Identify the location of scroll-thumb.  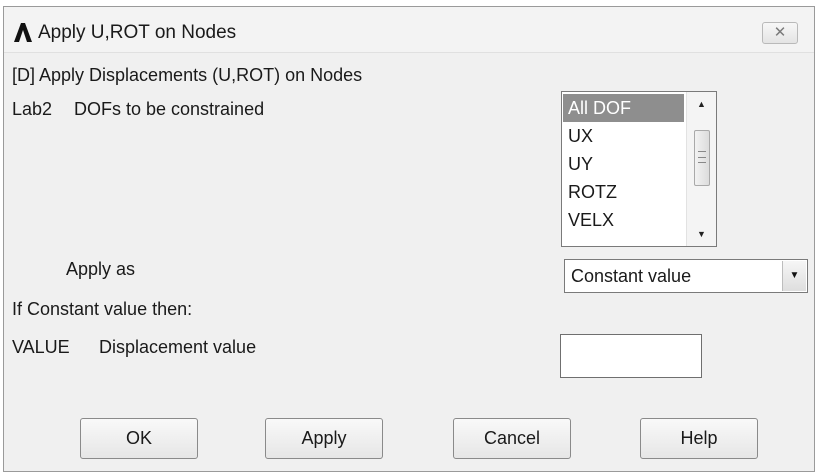
(702, 158).